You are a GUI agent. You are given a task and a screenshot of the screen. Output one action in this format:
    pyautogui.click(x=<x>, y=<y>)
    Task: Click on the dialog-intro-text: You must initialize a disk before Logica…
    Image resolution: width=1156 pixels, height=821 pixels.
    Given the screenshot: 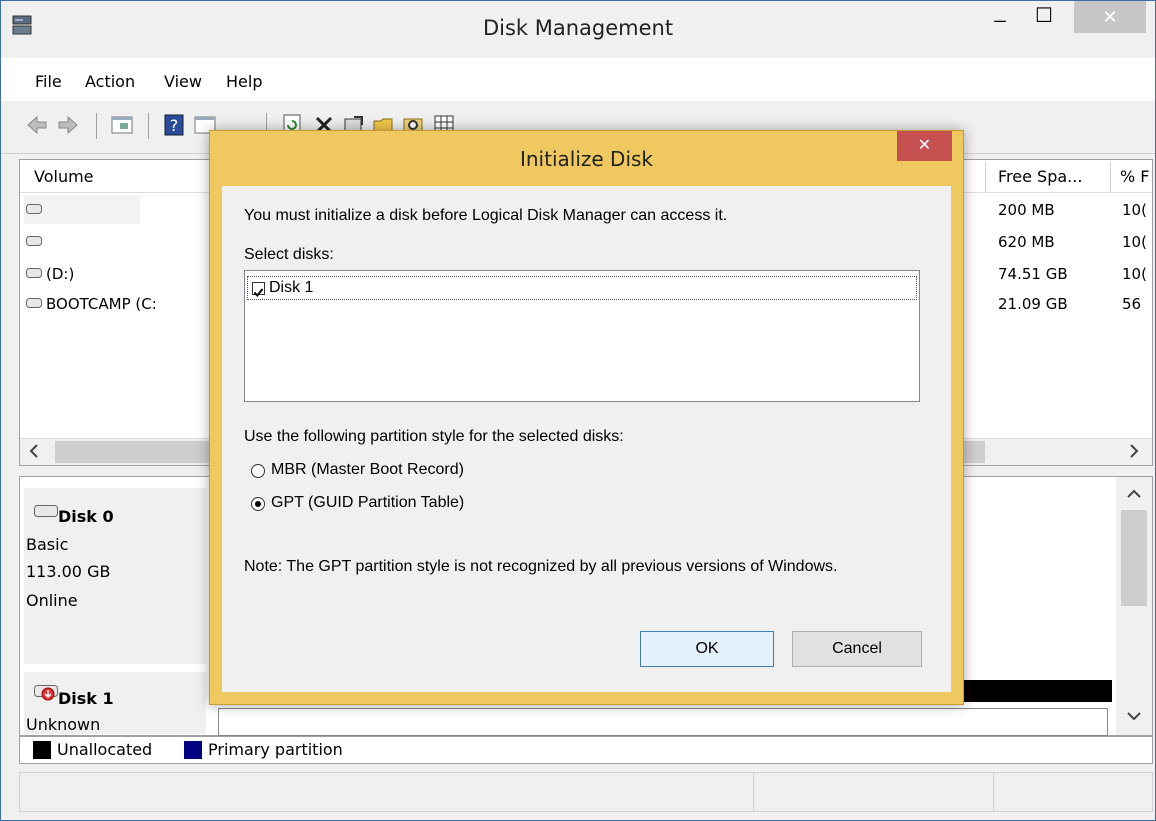 What is the action you would take?
    pyautogui.click(x=486, y=215)
    